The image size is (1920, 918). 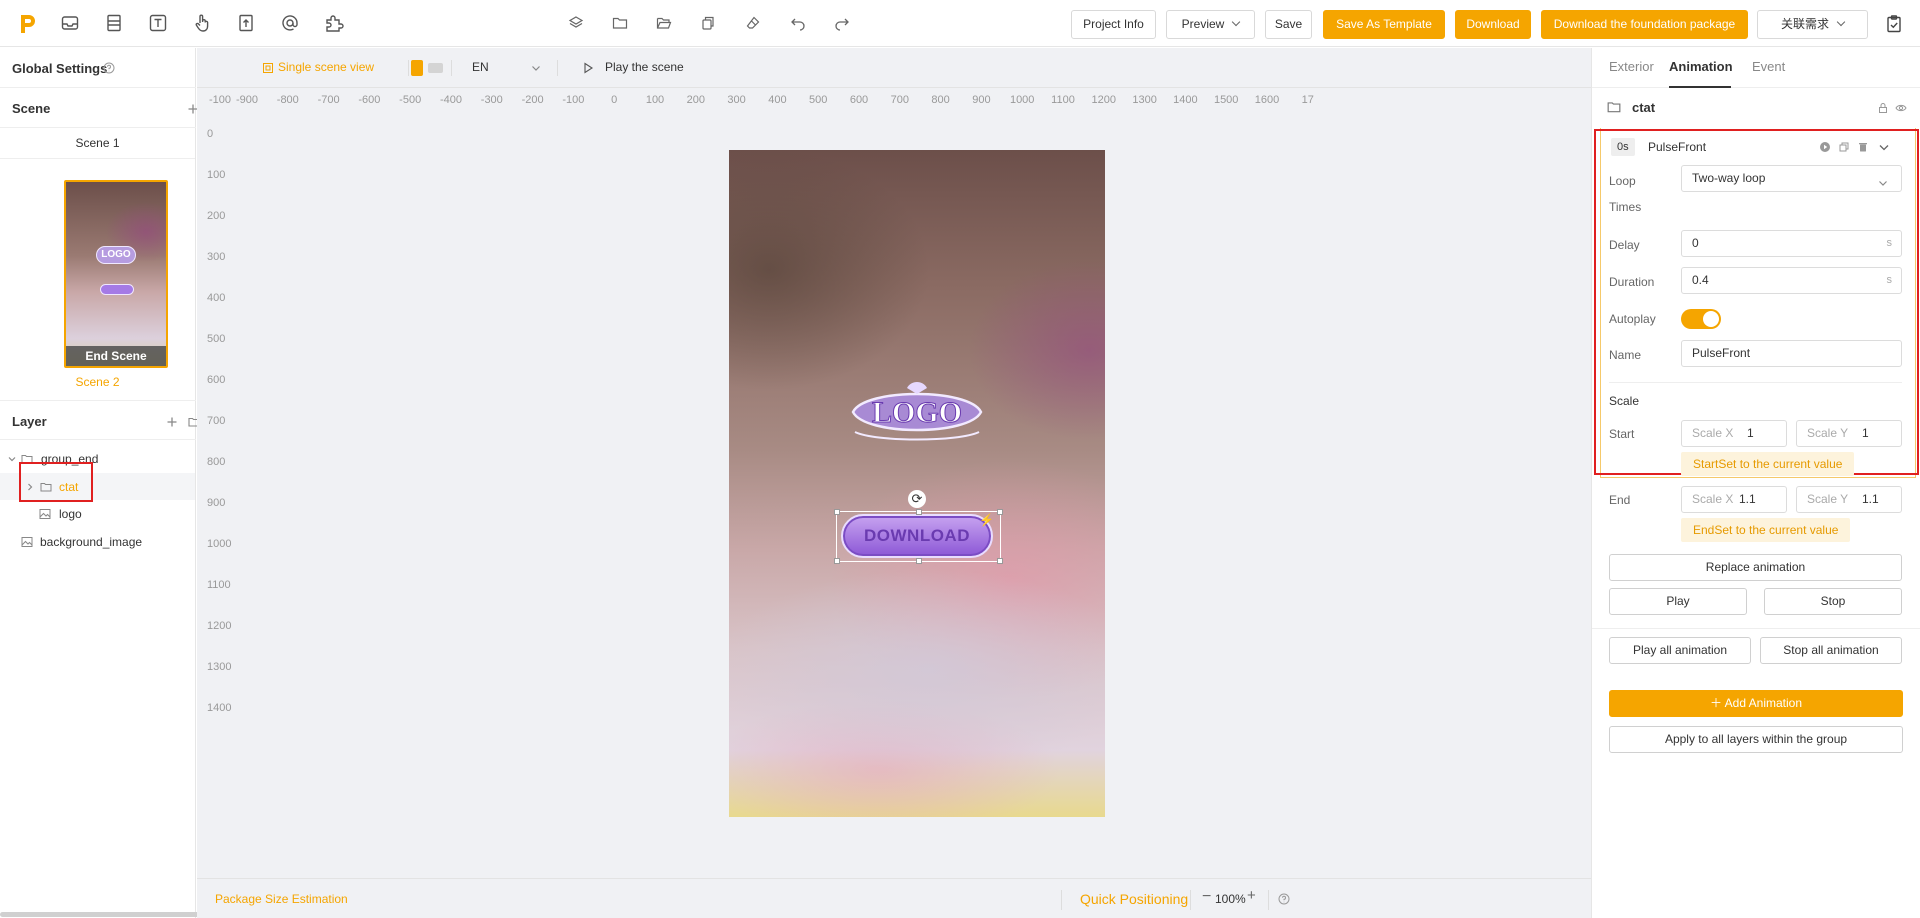 What do you see at coordinates (1384, 24) in the screenshot?
I see `save-as-template-button: Save As Template` at bounding box center [1384, 24].